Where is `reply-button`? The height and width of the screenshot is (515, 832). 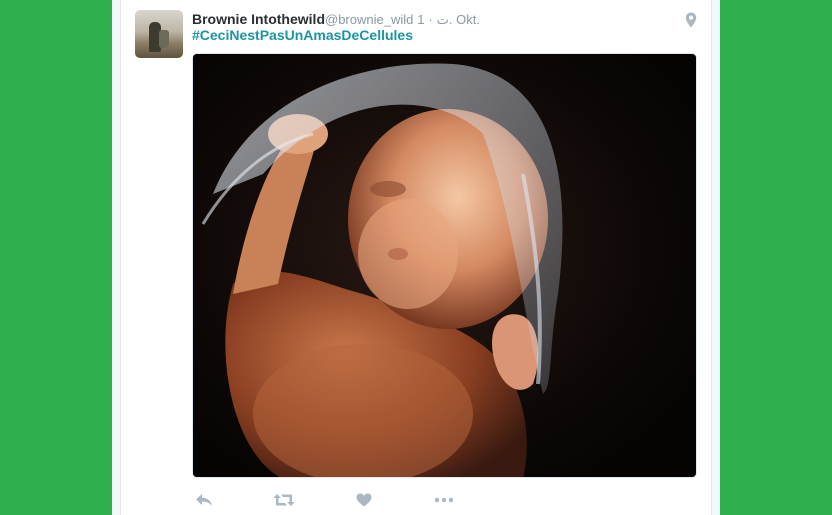
reply-button is located at coordinates (204, 500).